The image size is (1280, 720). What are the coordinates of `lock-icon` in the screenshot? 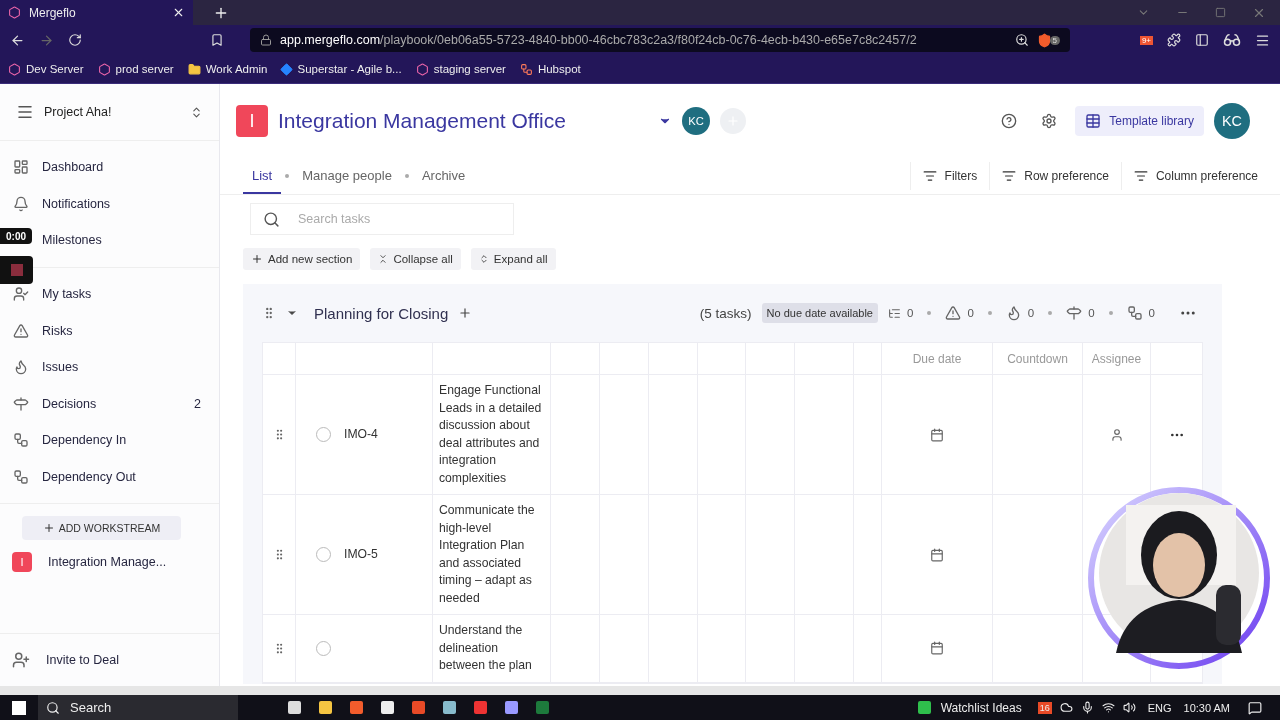 It's located at (266, 40).